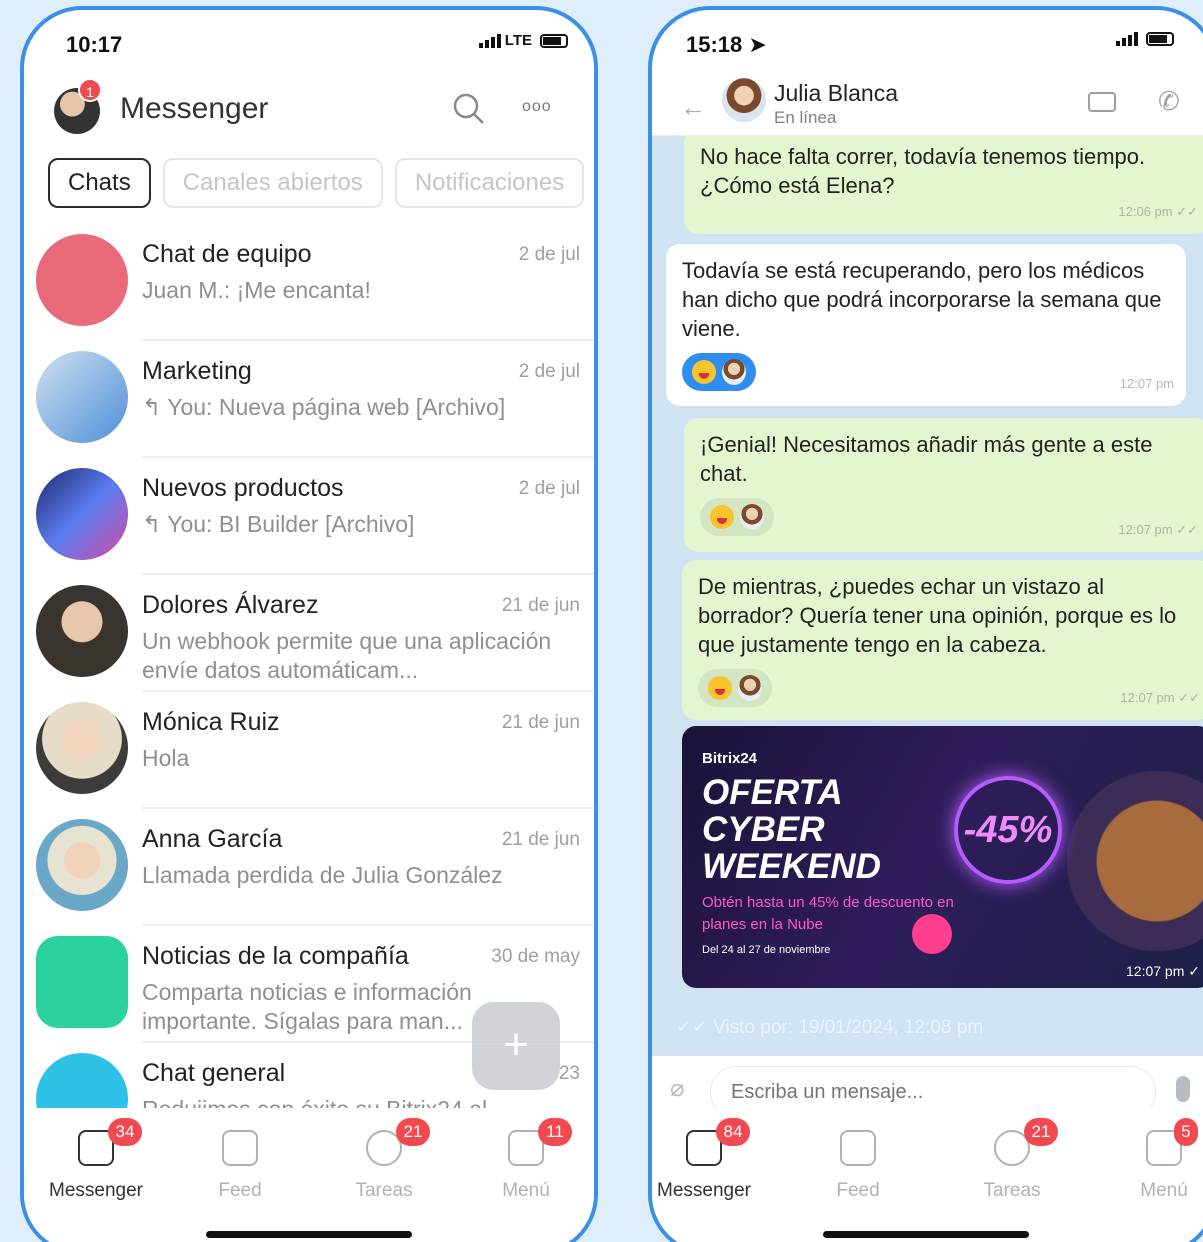  Describe the element at coordinates (1153, 1160) in the screenshot. I see `tab-menu: 5 Menú` at that location.